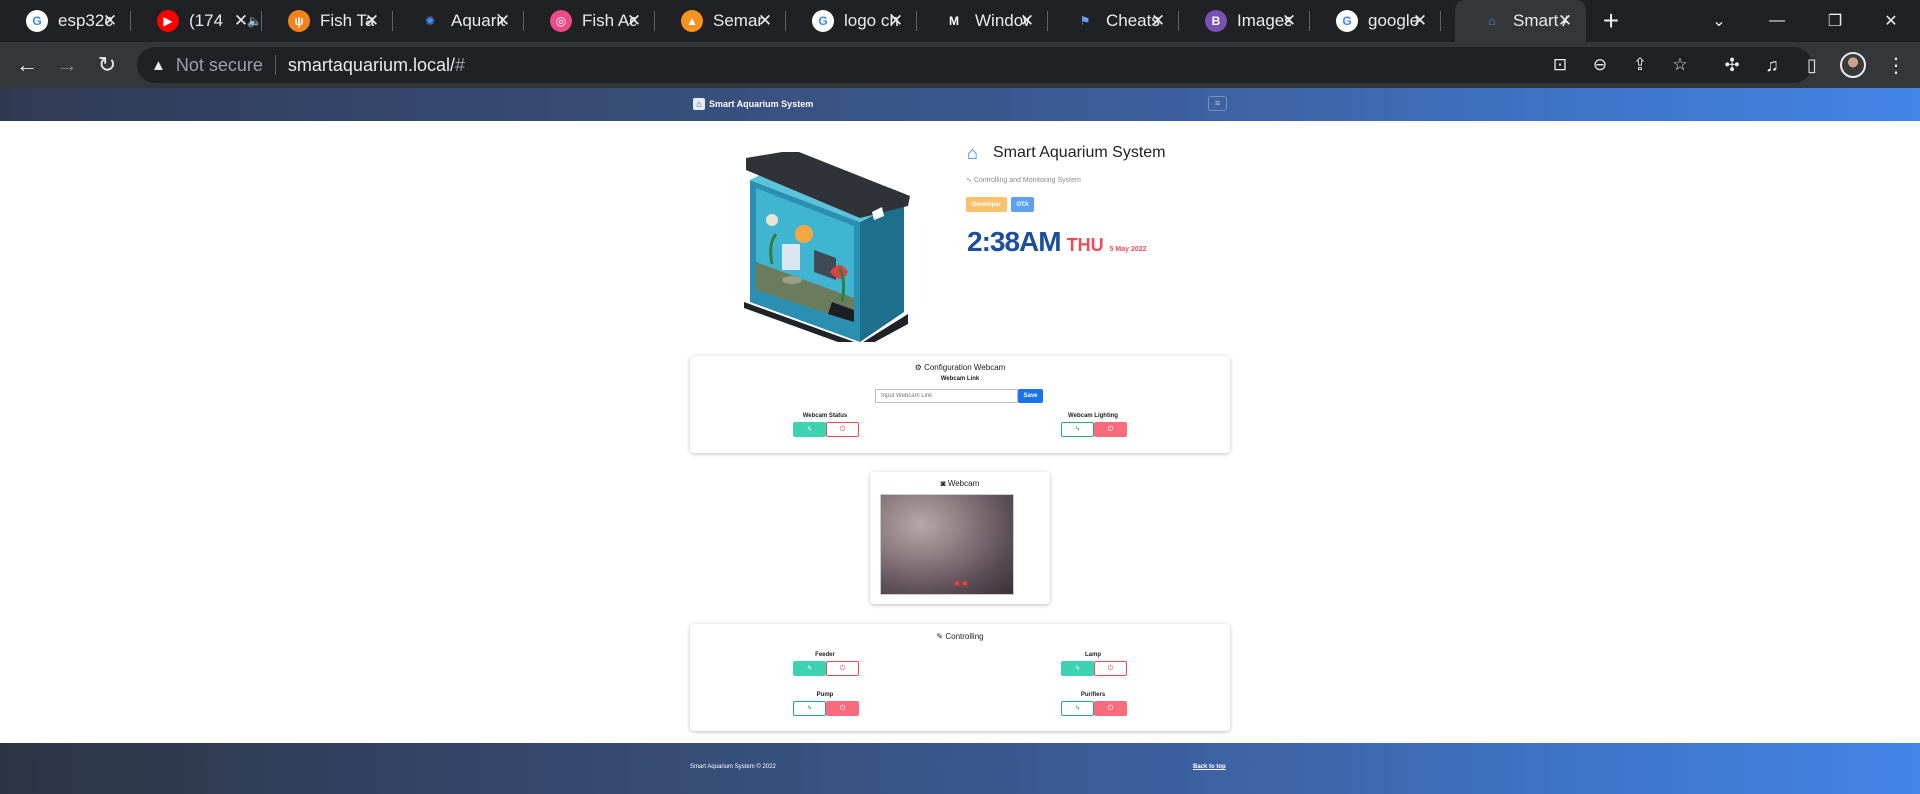 This screenshot has height=794, width=1920. I want to click on browser-tab: ψFish Tan✕, so click(327, 21).